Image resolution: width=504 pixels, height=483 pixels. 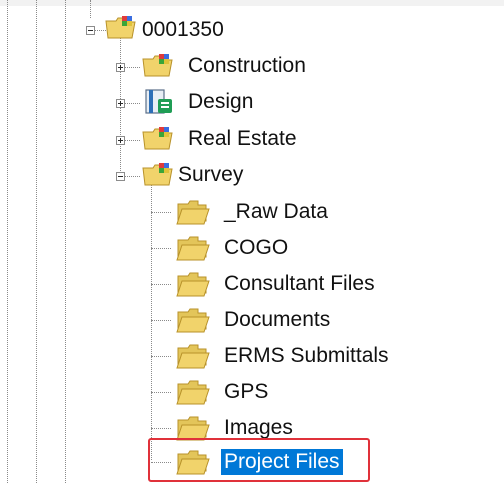 What do you see at coordinates (220, 102) in the screenshot?
I see `tree-node-label: Design` at bounding box center [220, 102].